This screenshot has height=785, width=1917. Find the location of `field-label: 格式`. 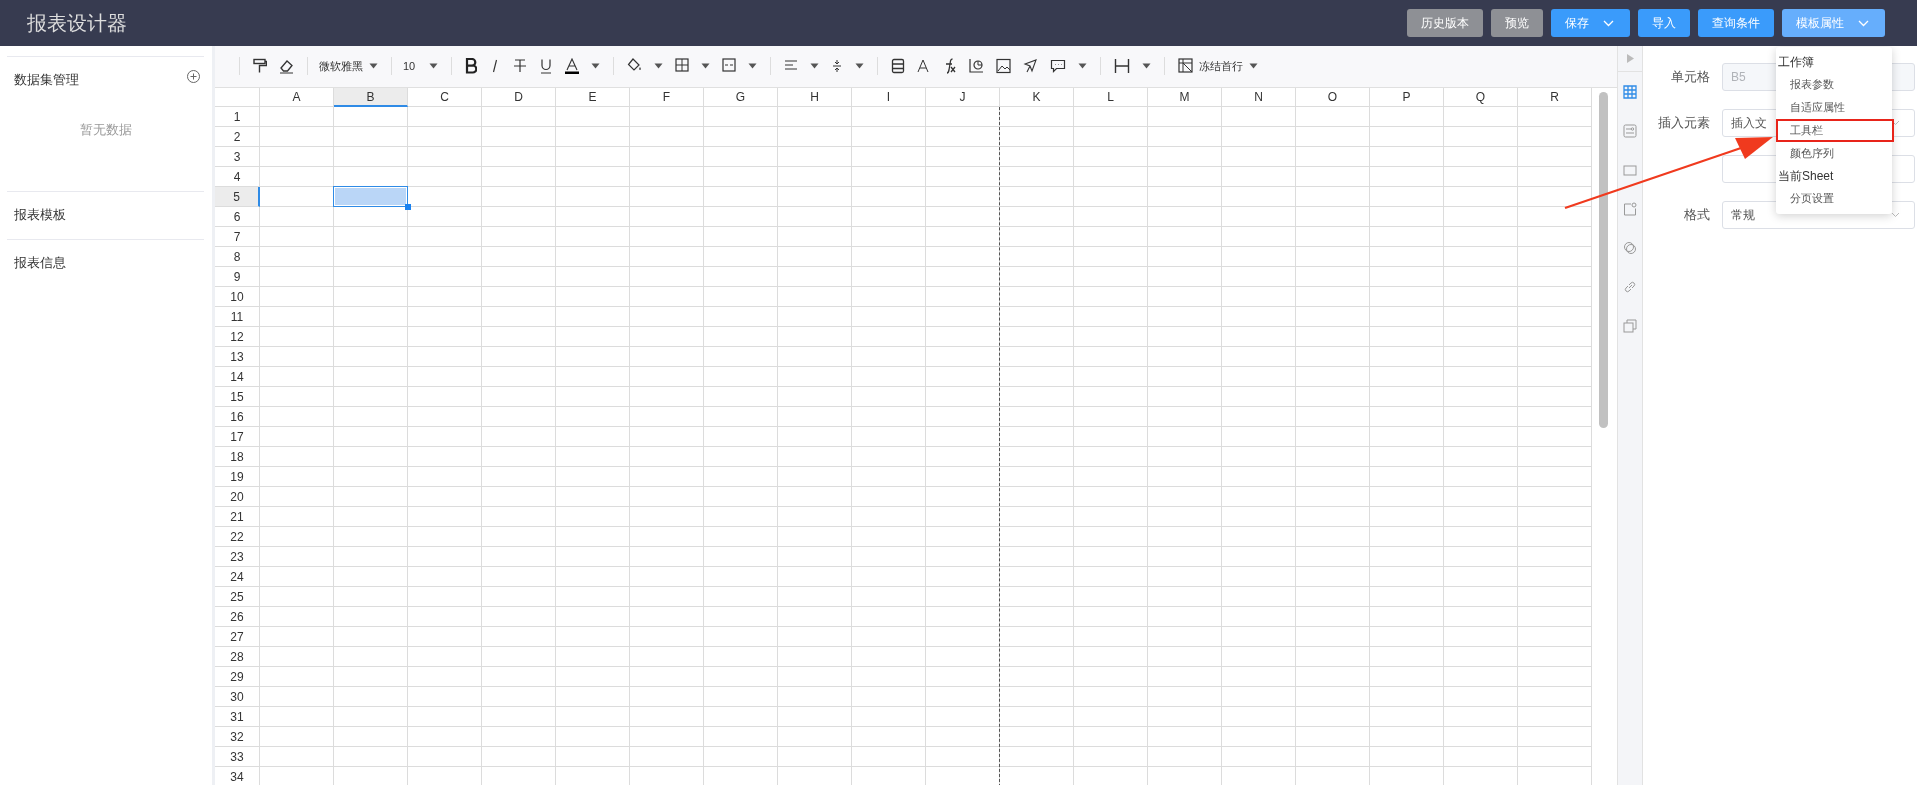

field-label: 格式 is located at coordinates (1697, 215).